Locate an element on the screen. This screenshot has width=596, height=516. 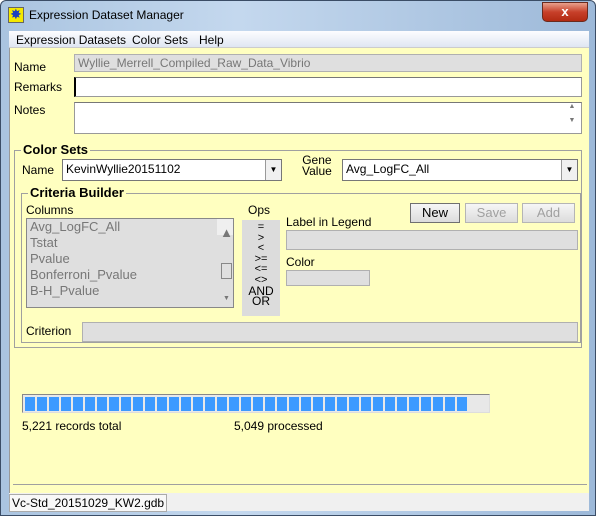
notes-label: Notes is located at coordinates (30, 110).